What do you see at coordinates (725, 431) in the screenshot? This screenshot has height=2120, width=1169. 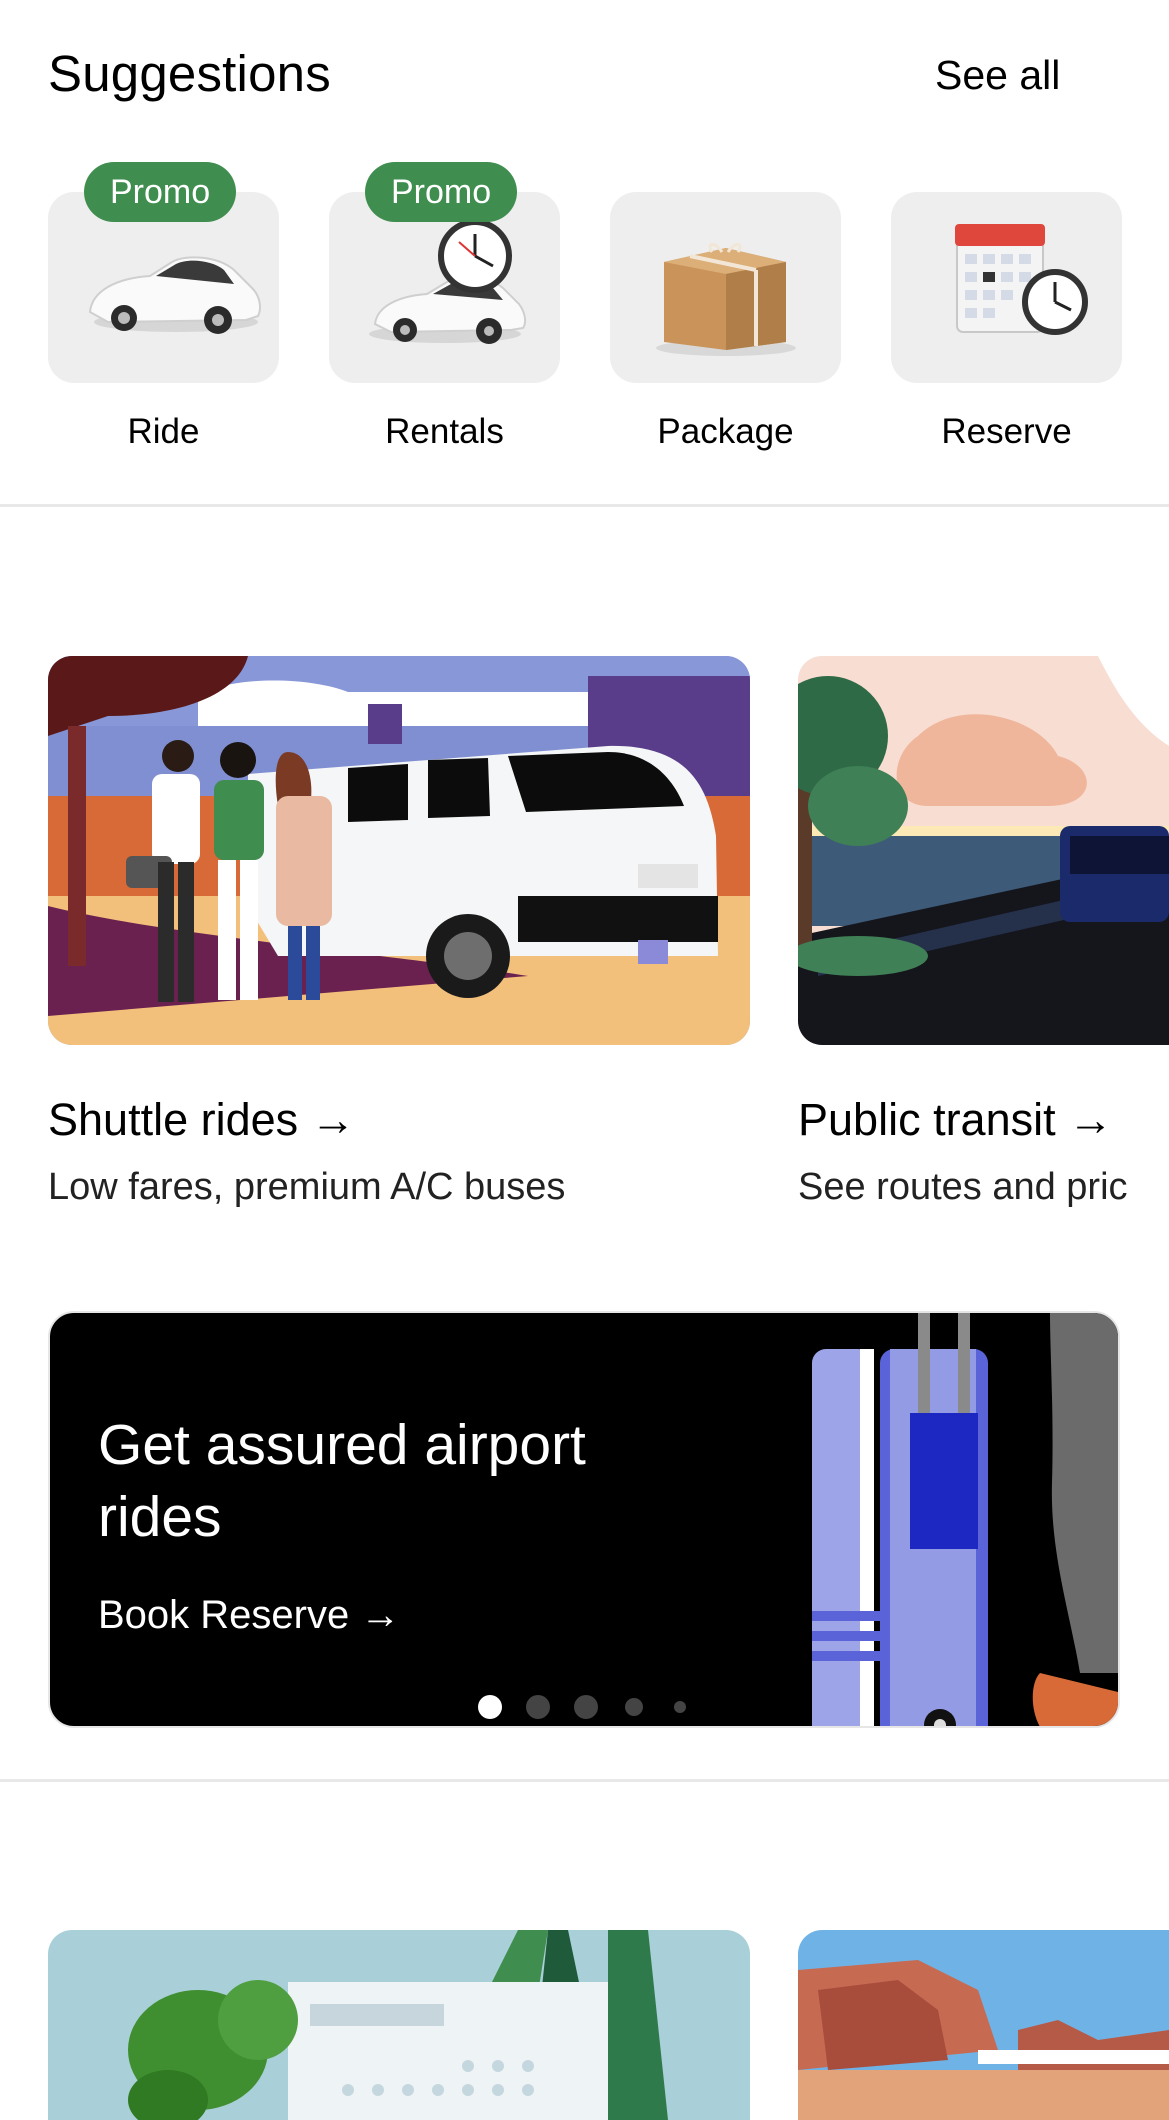 I see `suggestion-label-package: Package` at bounding box center [725, 431].